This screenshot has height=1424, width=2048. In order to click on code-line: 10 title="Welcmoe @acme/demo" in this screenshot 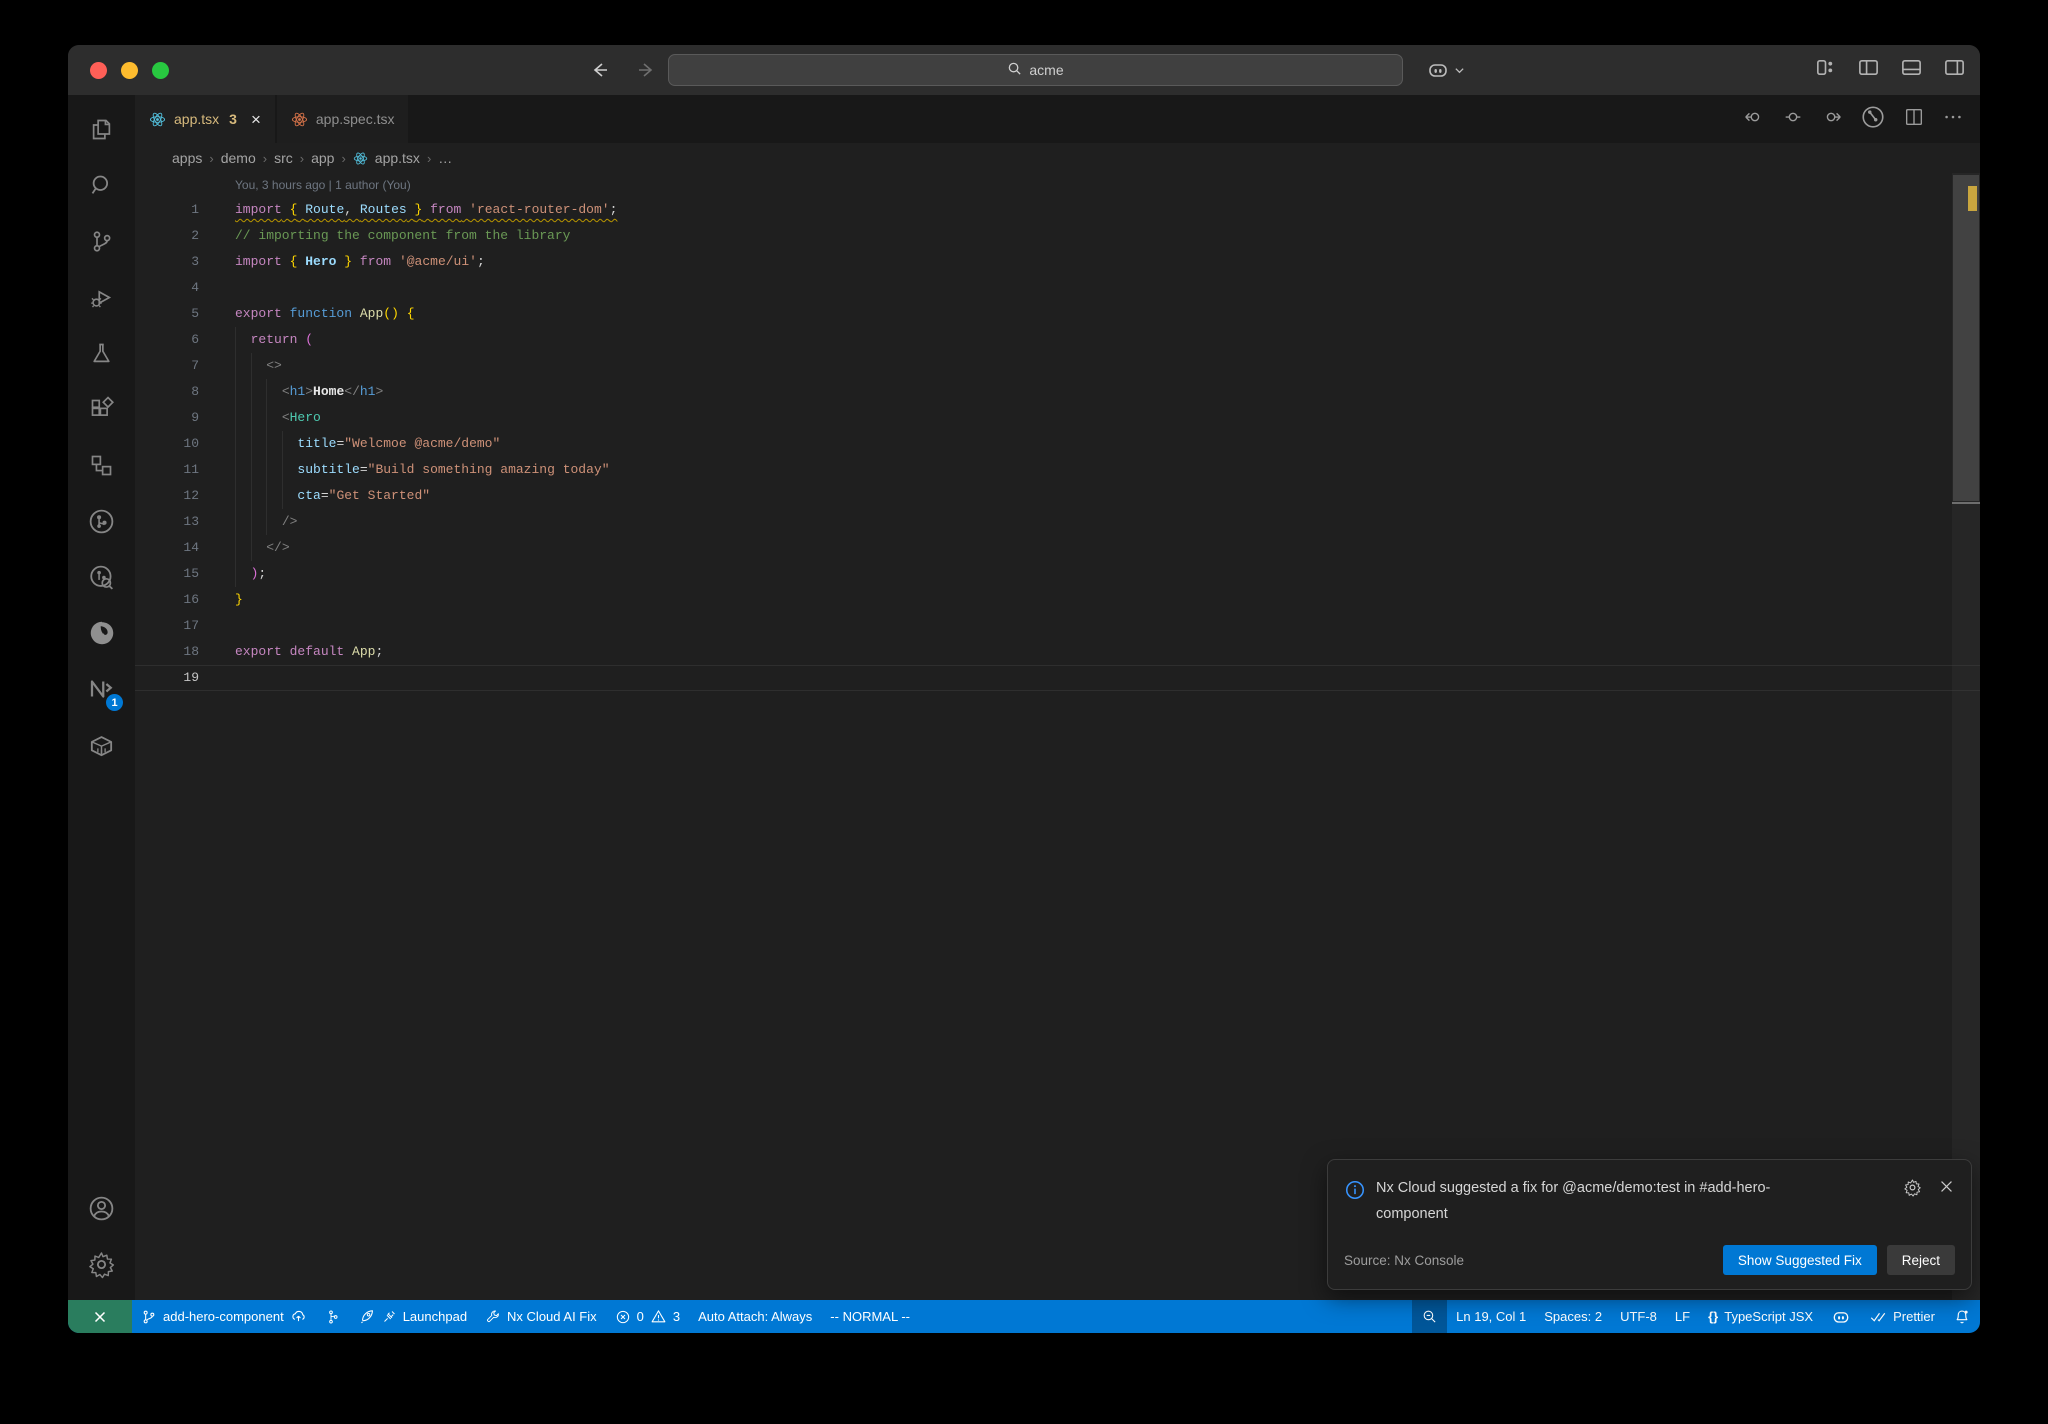, I will do `click(1057, 444)`.